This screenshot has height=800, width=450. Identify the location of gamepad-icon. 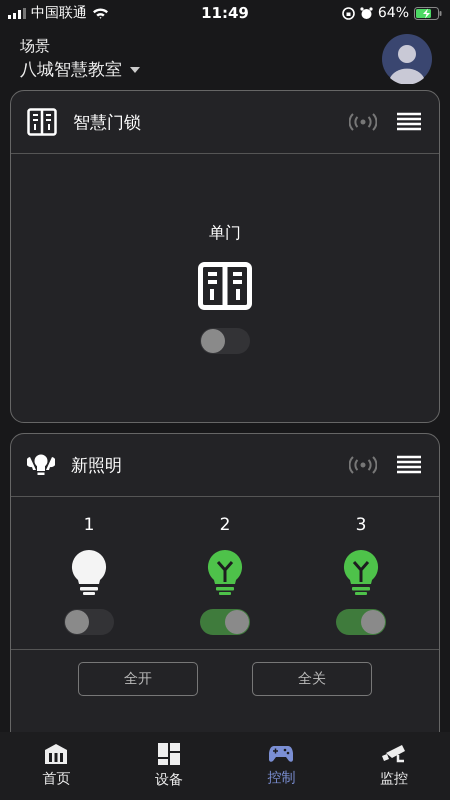
(281, 754).